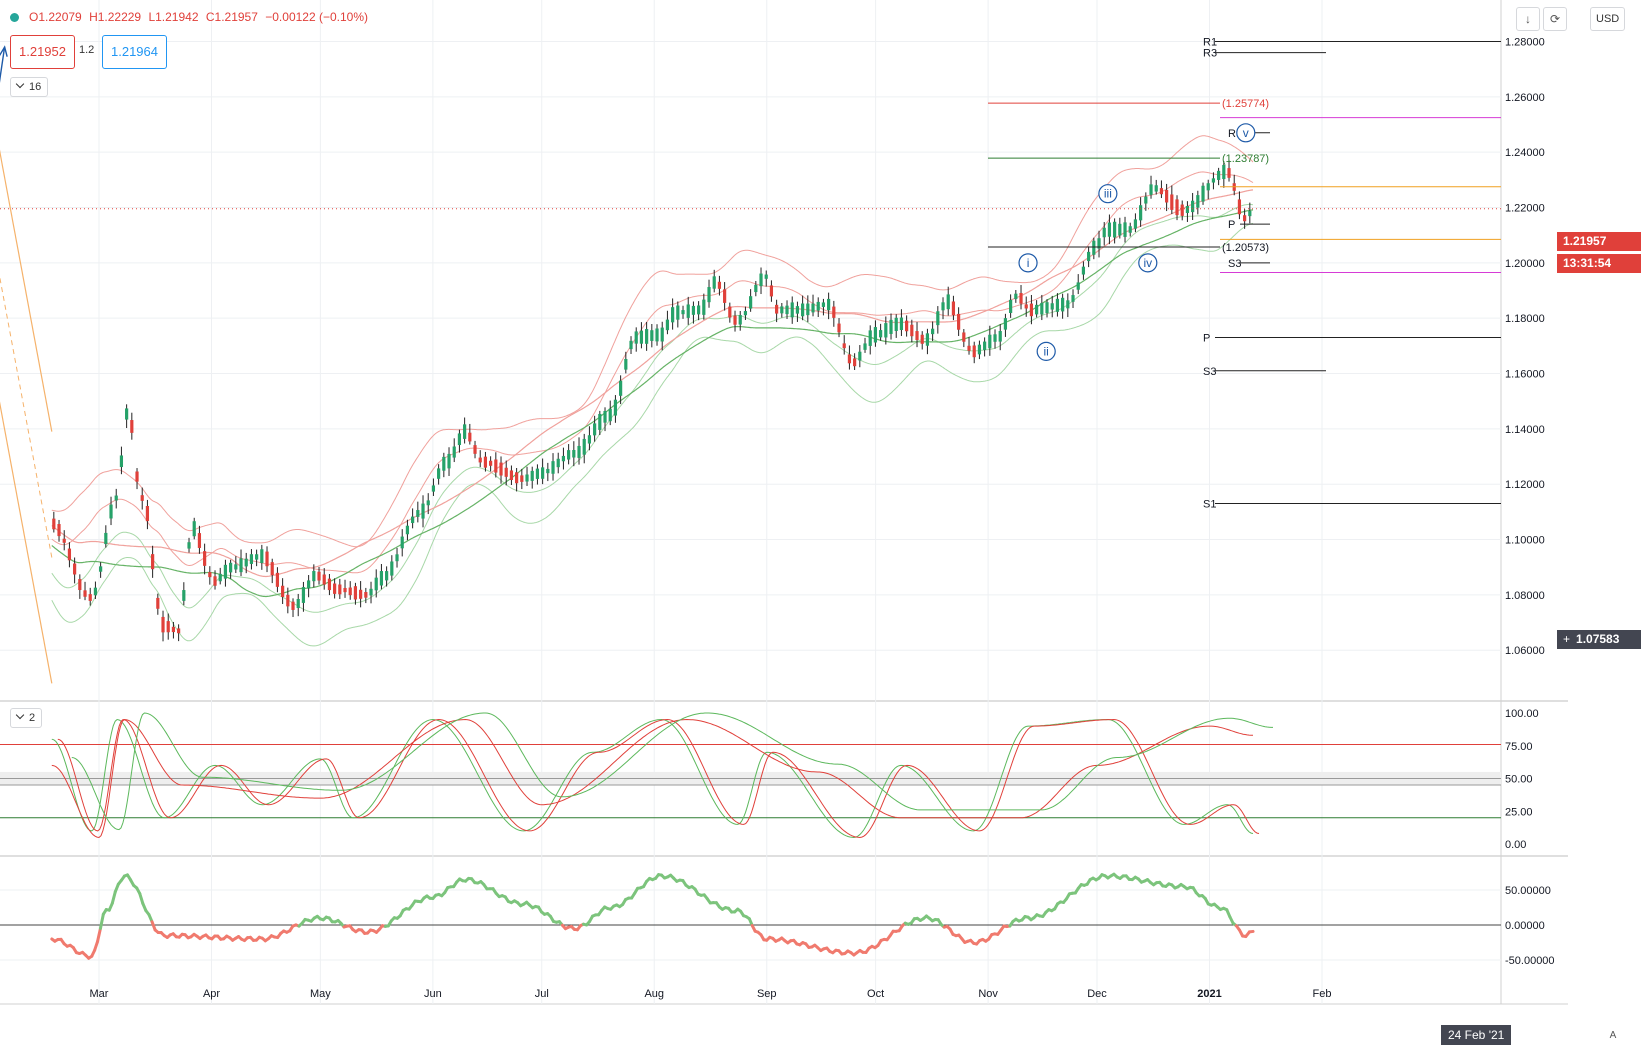  I want to click on time-tick-label: Oct, so click(875, 994).